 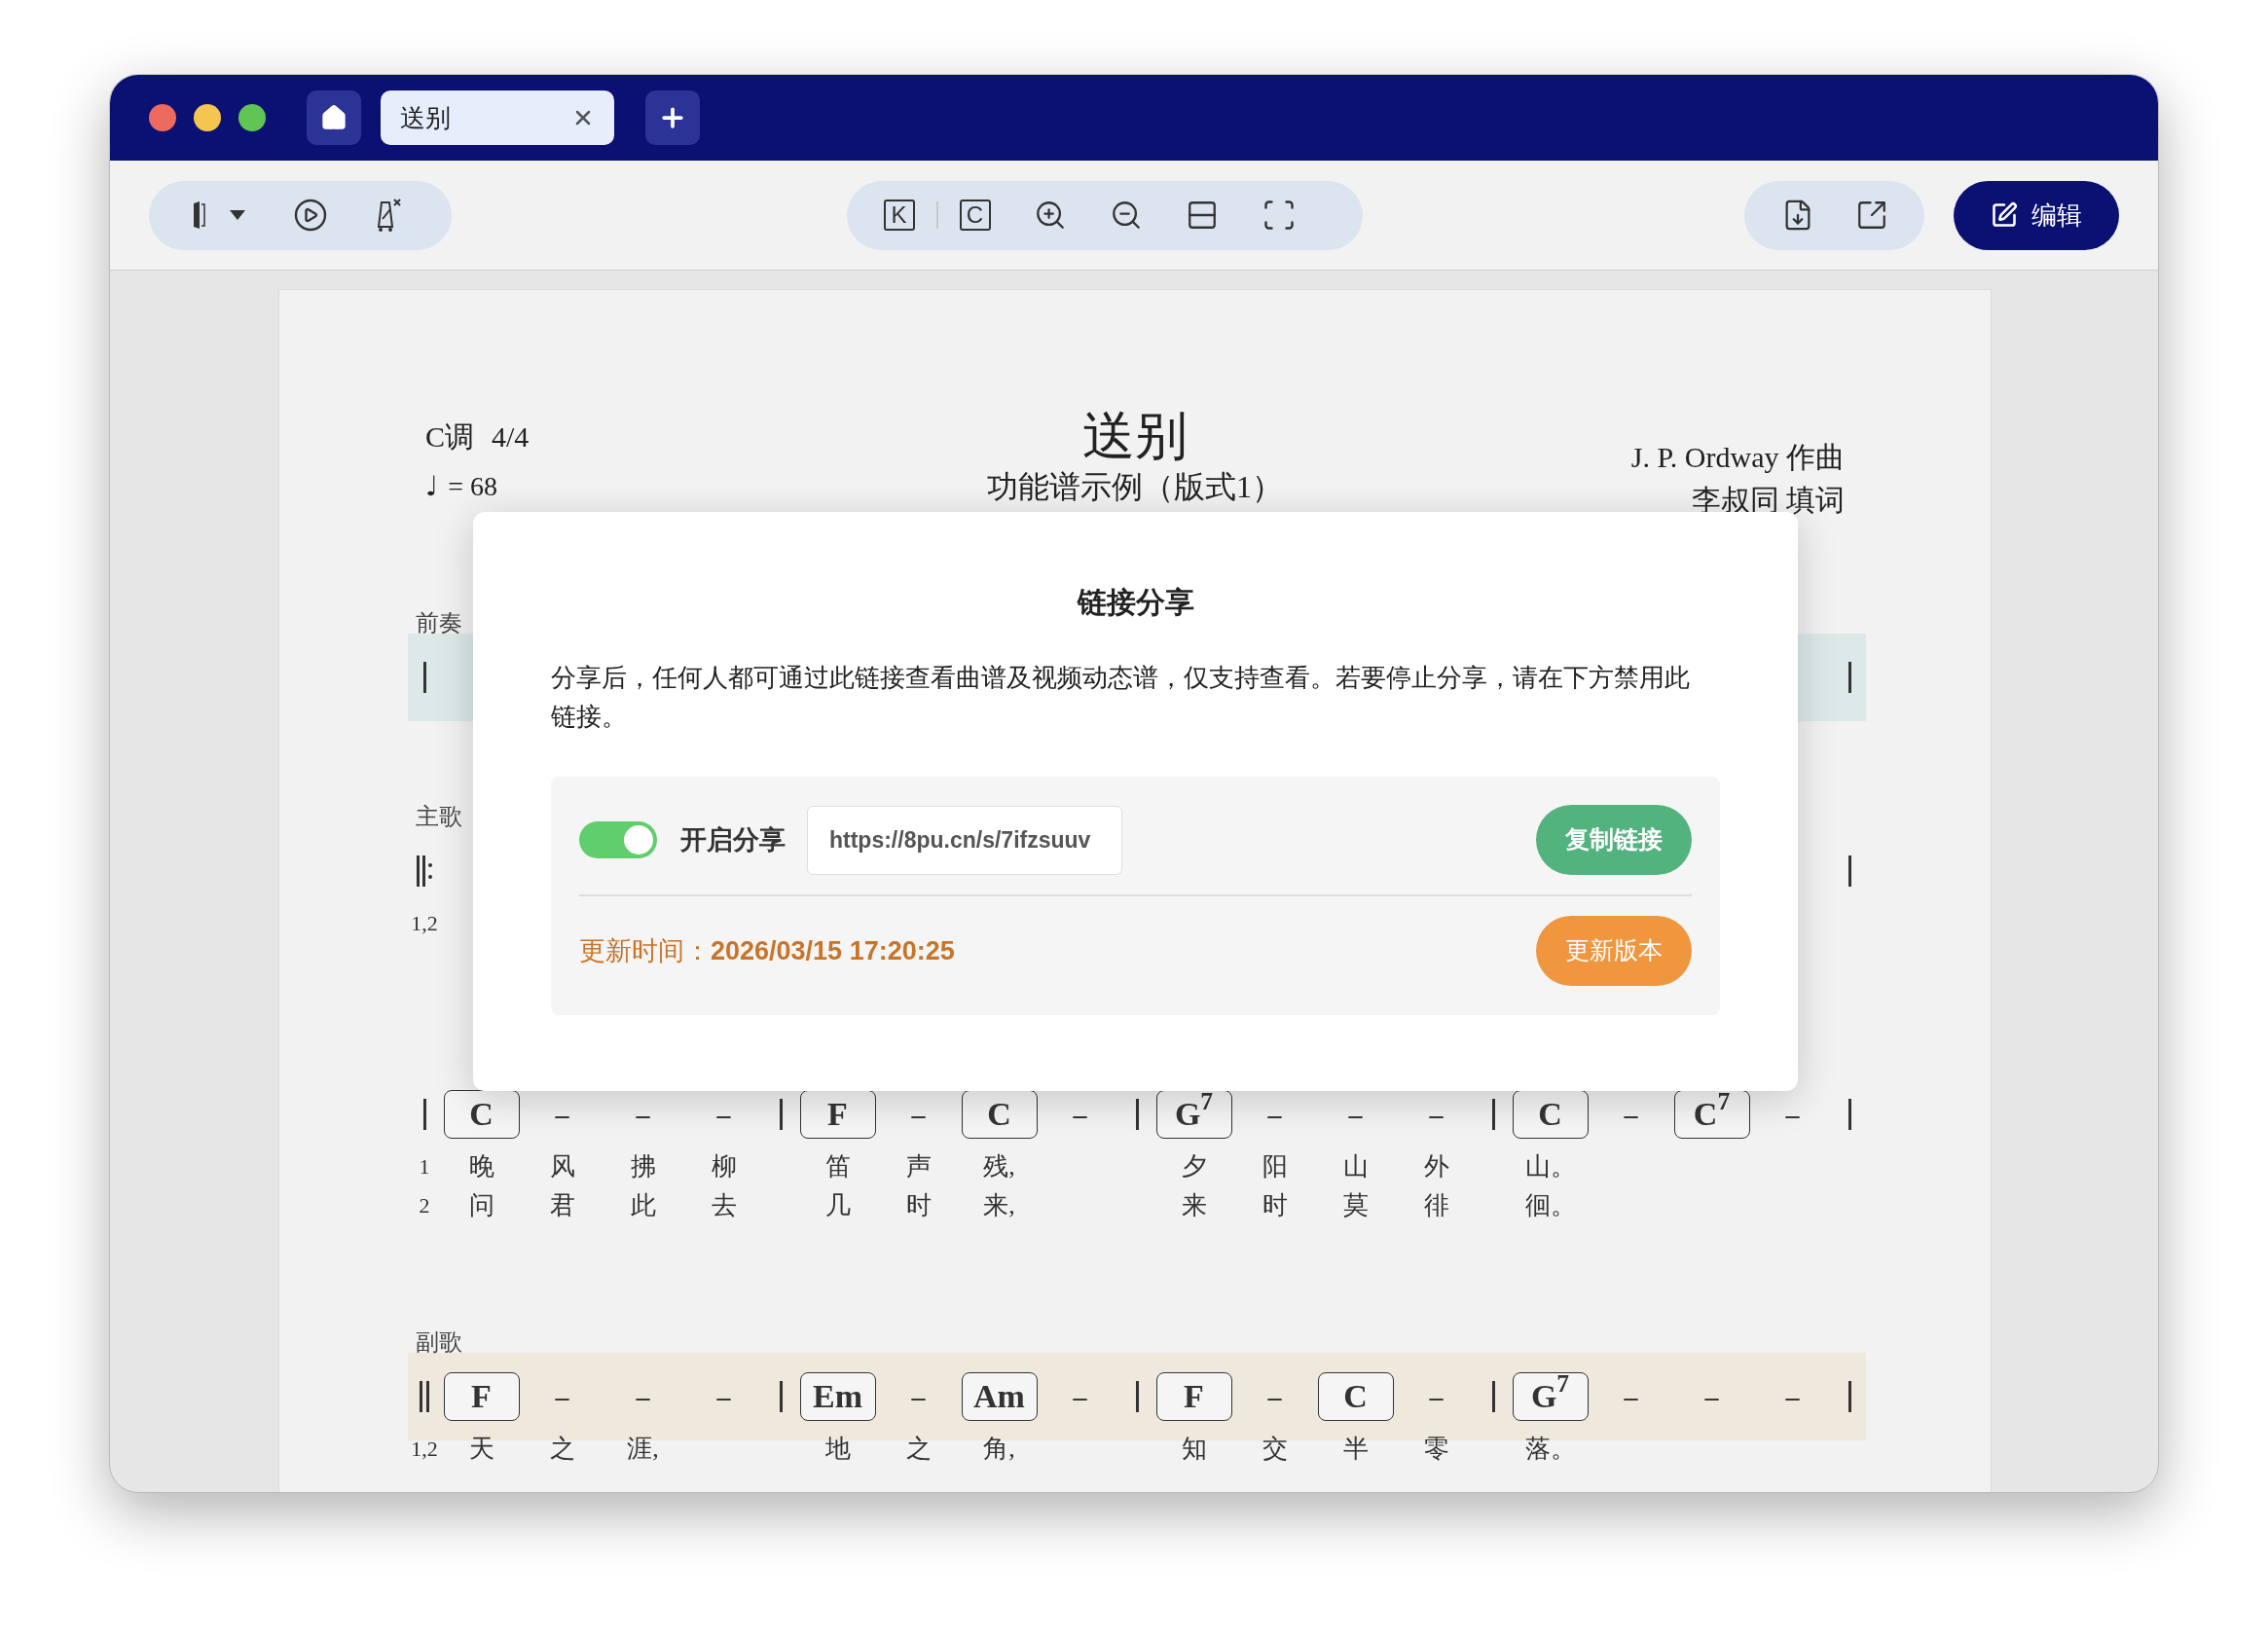 I want to click on chord-label: C$^{7}$, so click(x=1711, y=1114).